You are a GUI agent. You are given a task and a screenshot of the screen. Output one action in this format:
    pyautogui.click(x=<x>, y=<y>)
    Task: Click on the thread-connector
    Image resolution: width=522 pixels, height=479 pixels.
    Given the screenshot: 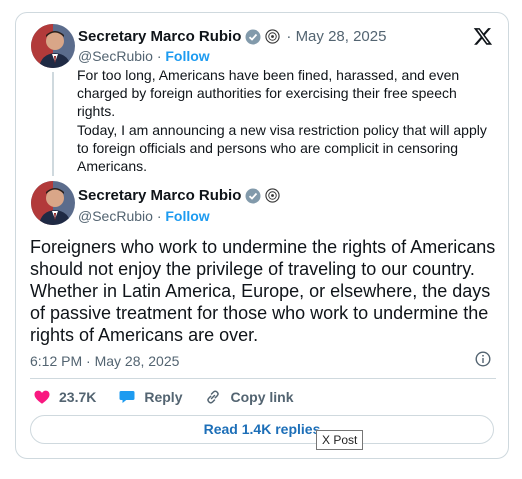 What is the action you would take?
    pyautogui.click(x=53, y=124)
    